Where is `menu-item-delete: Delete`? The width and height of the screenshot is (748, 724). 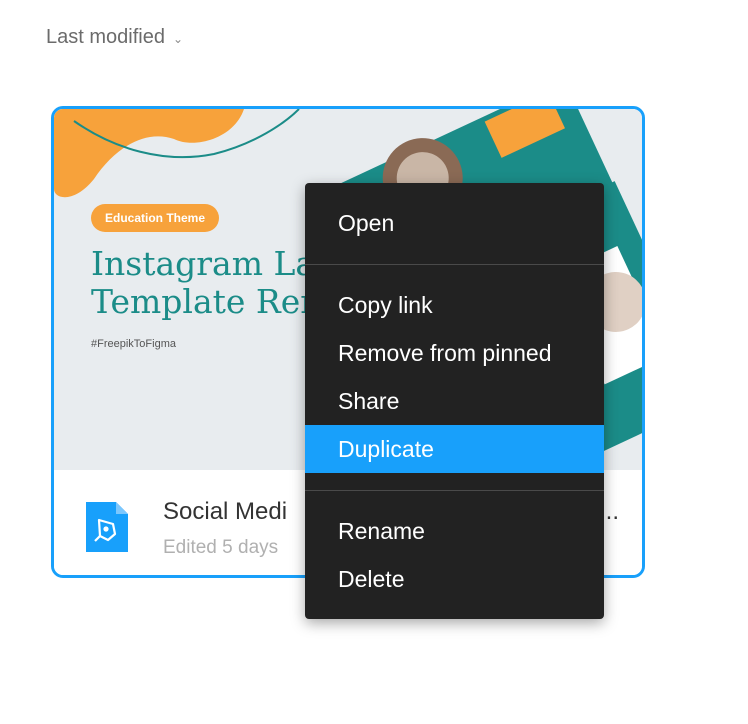 menu-item-delete: Delete is located at coordinates (454, 579).